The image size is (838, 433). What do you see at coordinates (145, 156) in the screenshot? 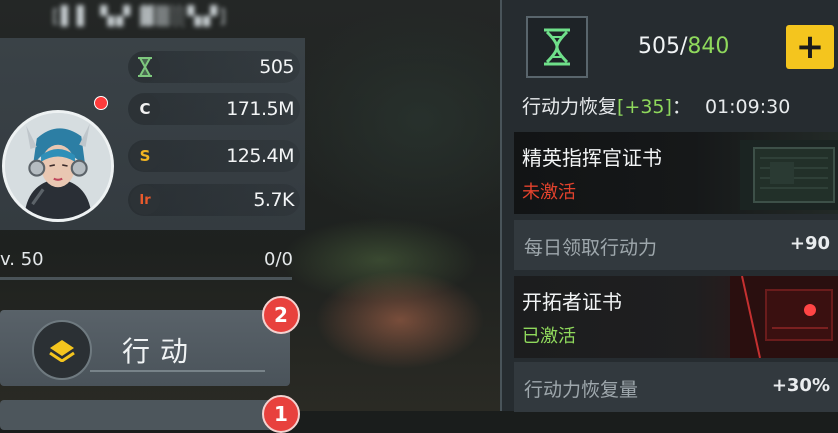
I see `gold-coin-icon: S` at bounding box center [145, 156].